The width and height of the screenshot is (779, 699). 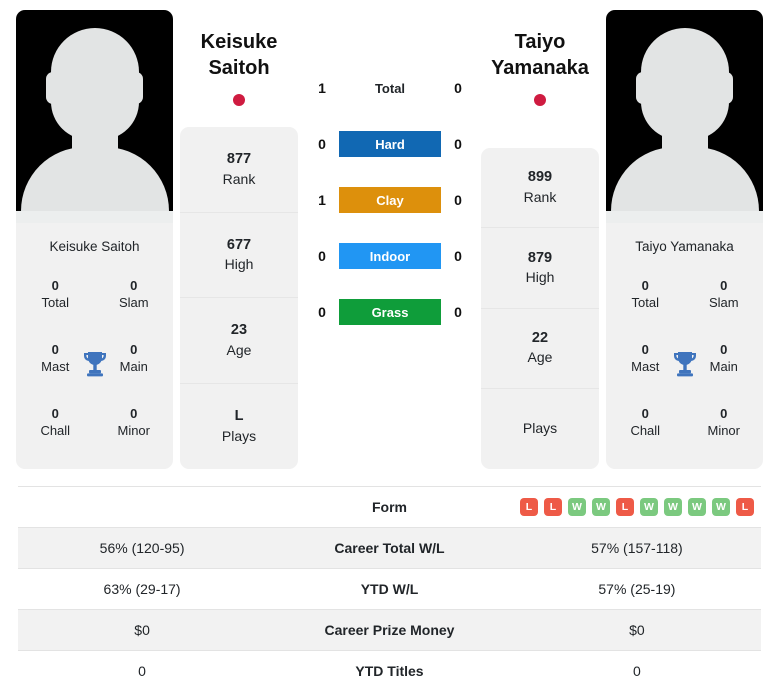 What do you see at coordinates (684, 246) in the screenshot?
I see `player-right-avatar-name: Taiyo Yamanaka` at bounding box center [684, 246].